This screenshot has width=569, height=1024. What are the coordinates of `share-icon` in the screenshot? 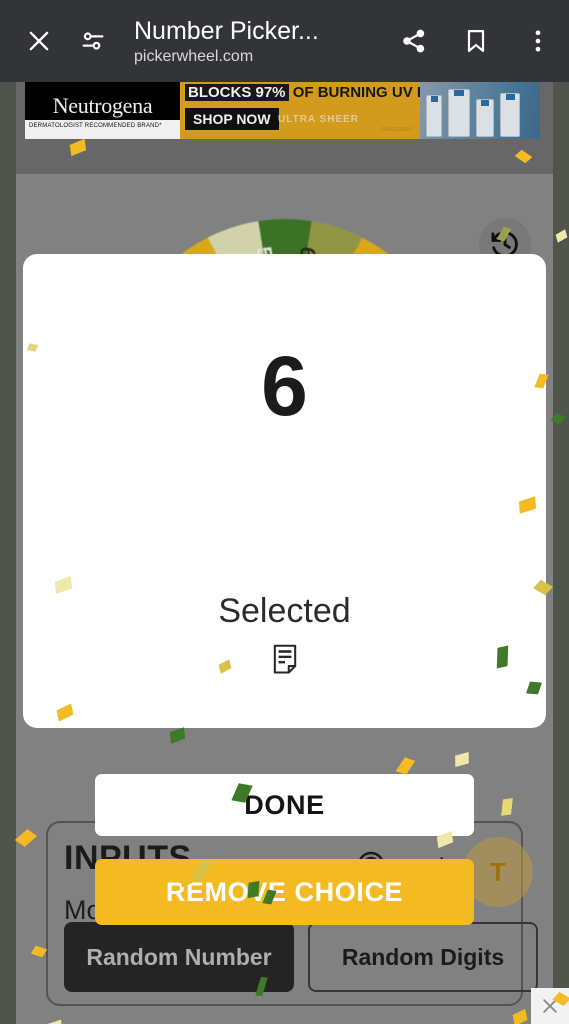 It's located at (414, 41).